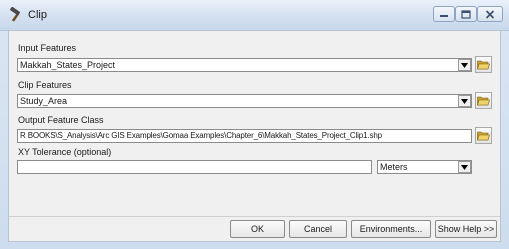 Image resolution: width=509 pixels, height=249 pixels. I want to click on close-button, so click(490, 14).